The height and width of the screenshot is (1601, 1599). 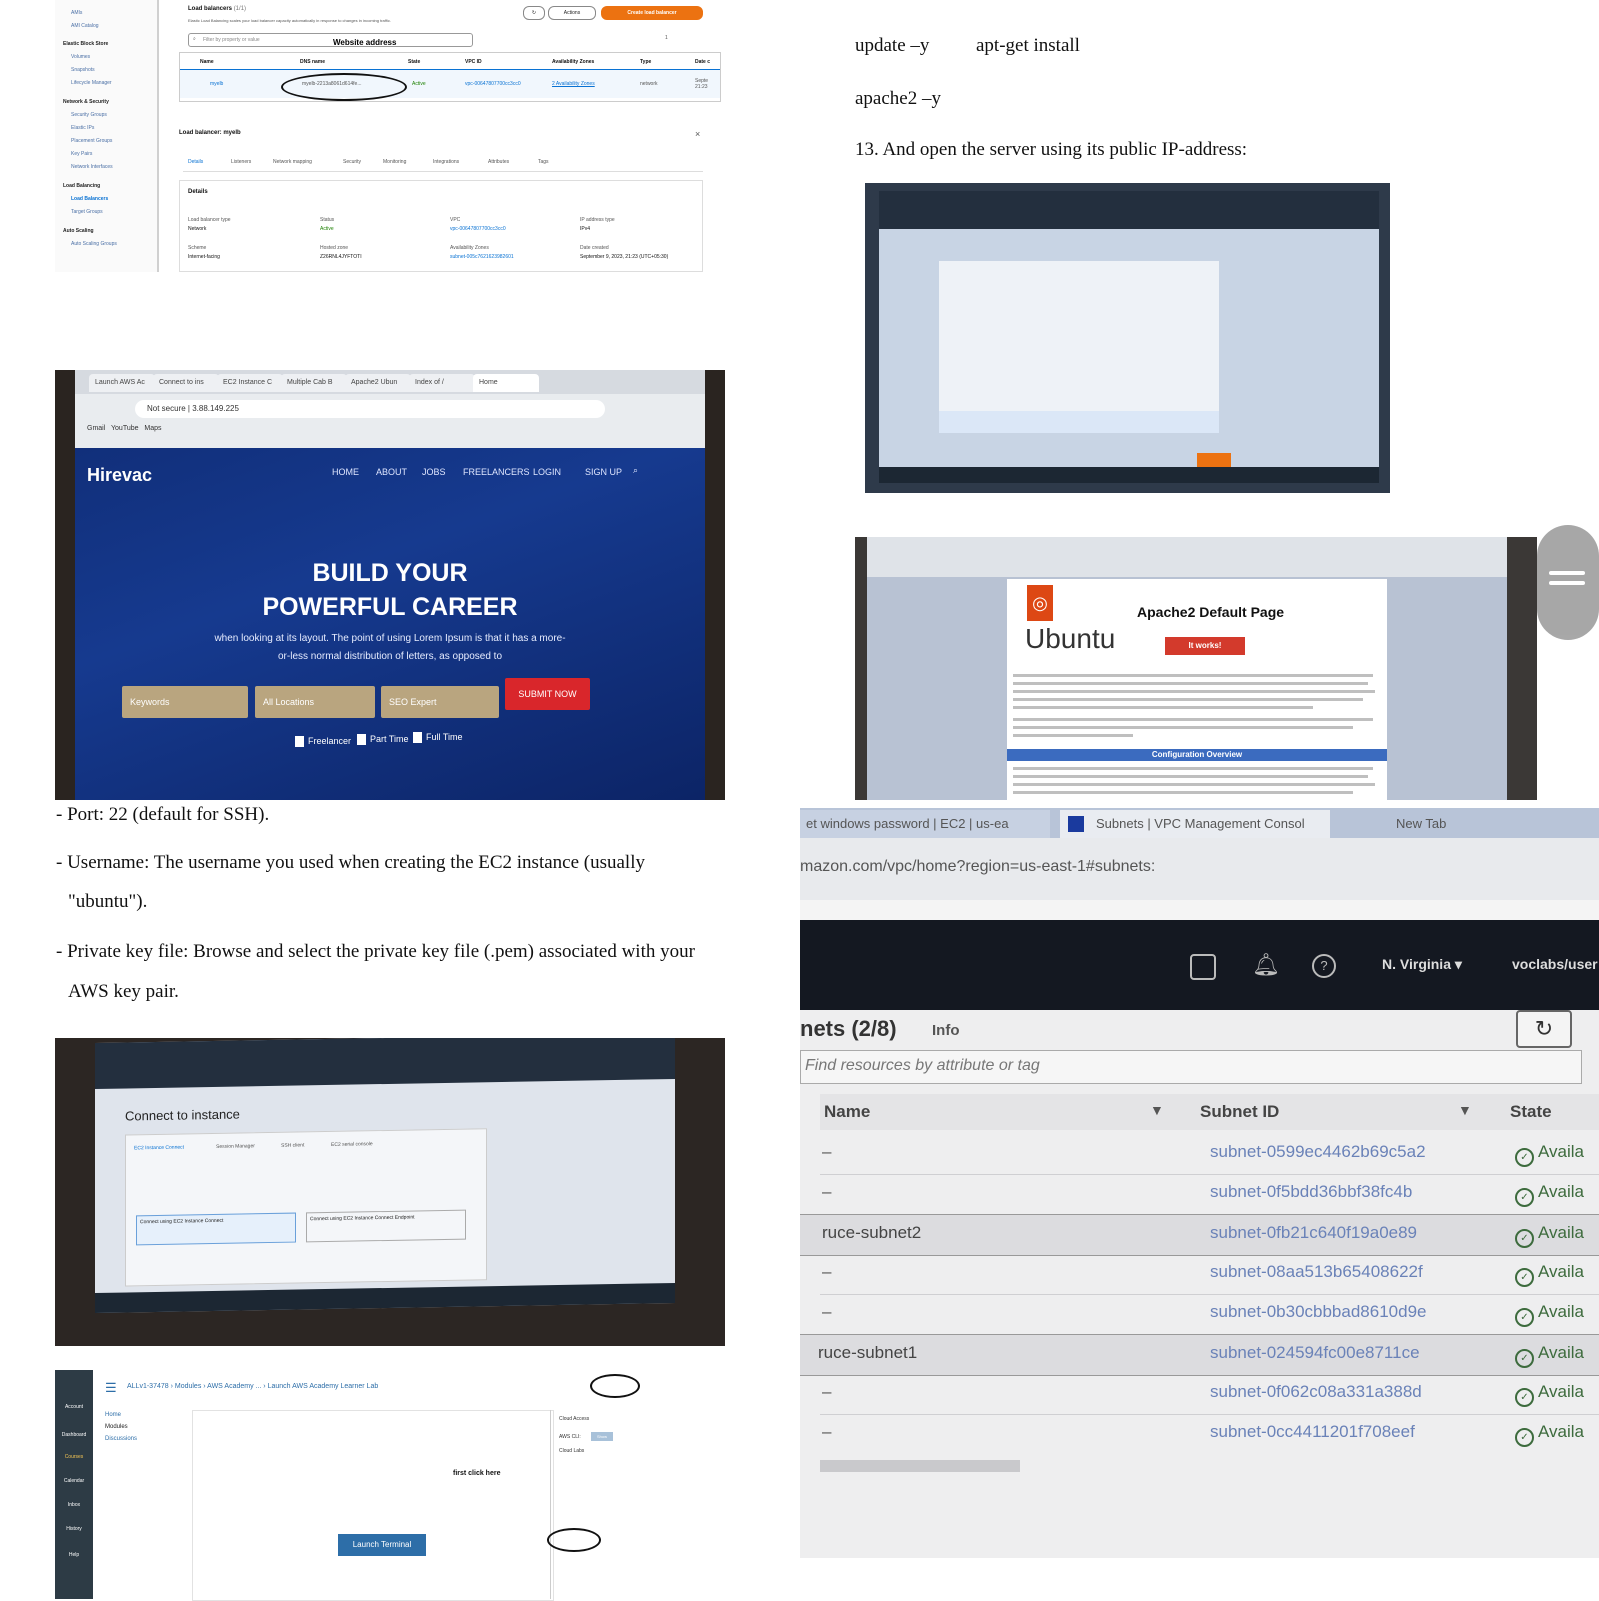 I want to click on col-date: Date c, so click(x=702, y=62).